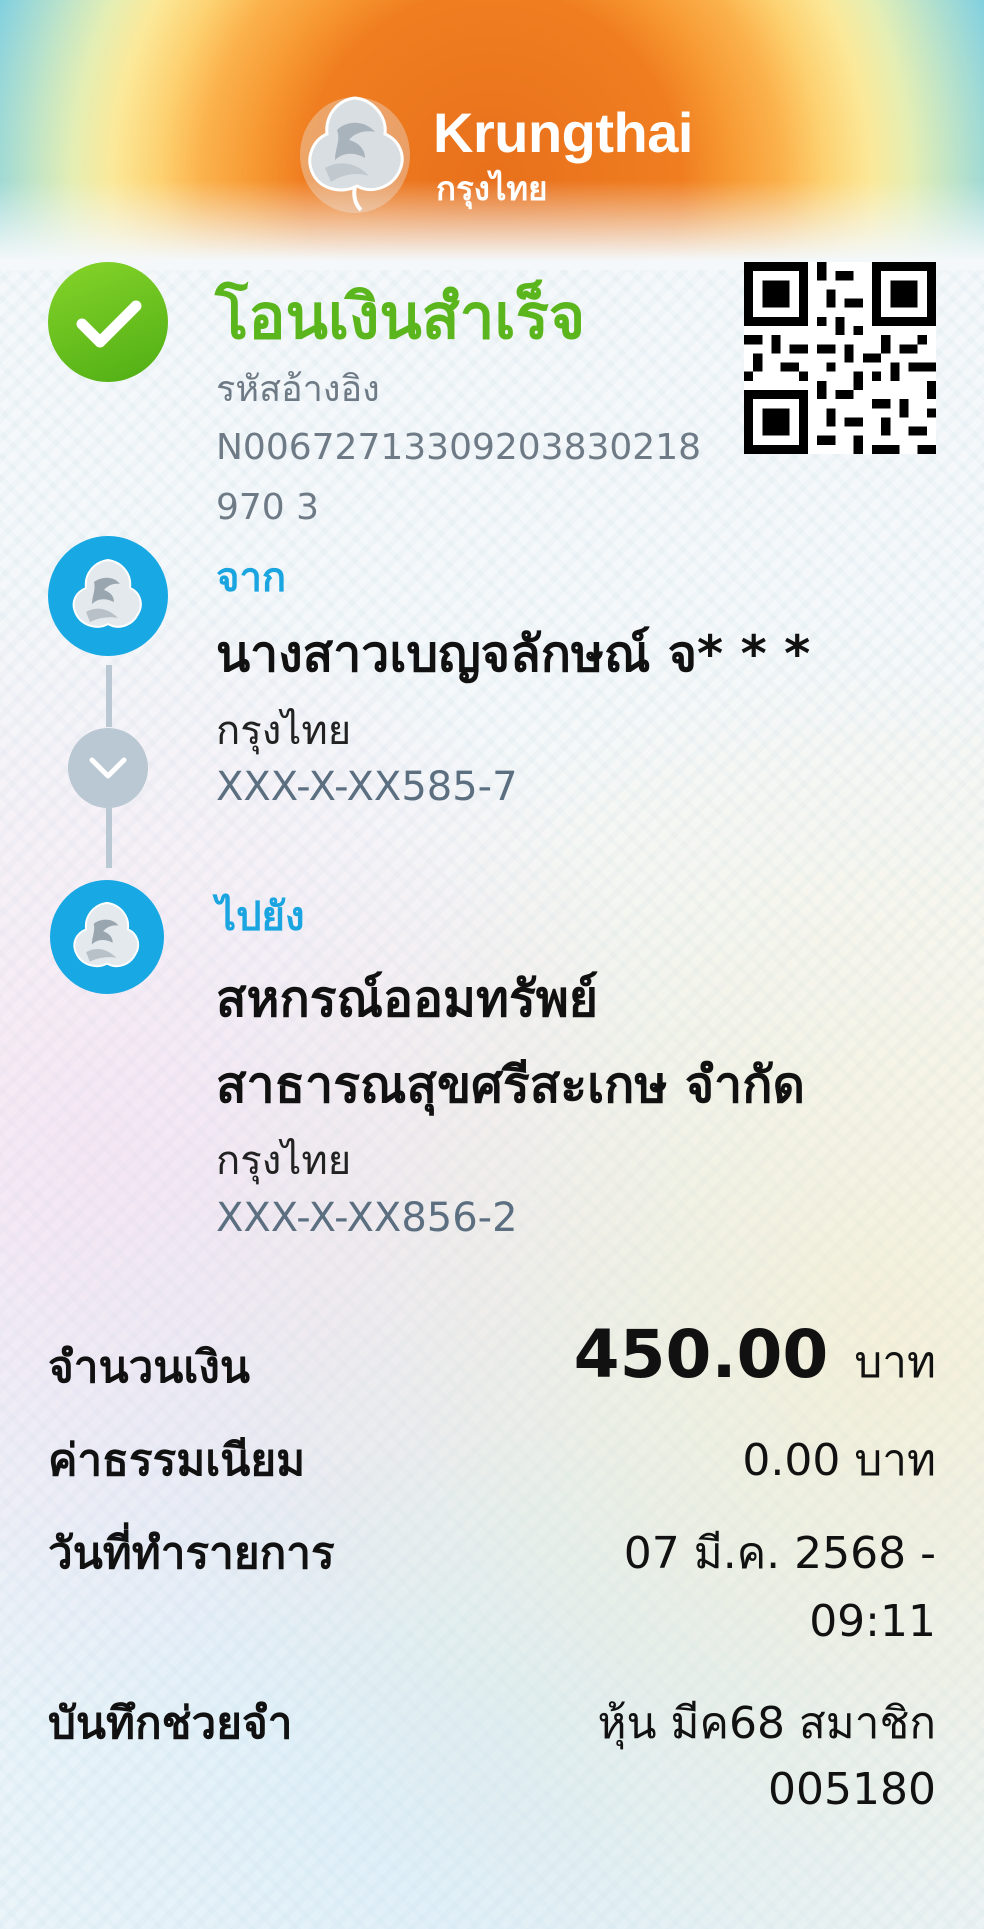 This screenshot has height=1929, width=984. What do you see at coordinates (701, 1354) in the screenshot?
I see `amount-number: 450.00` at bounding box center [701, 1354].